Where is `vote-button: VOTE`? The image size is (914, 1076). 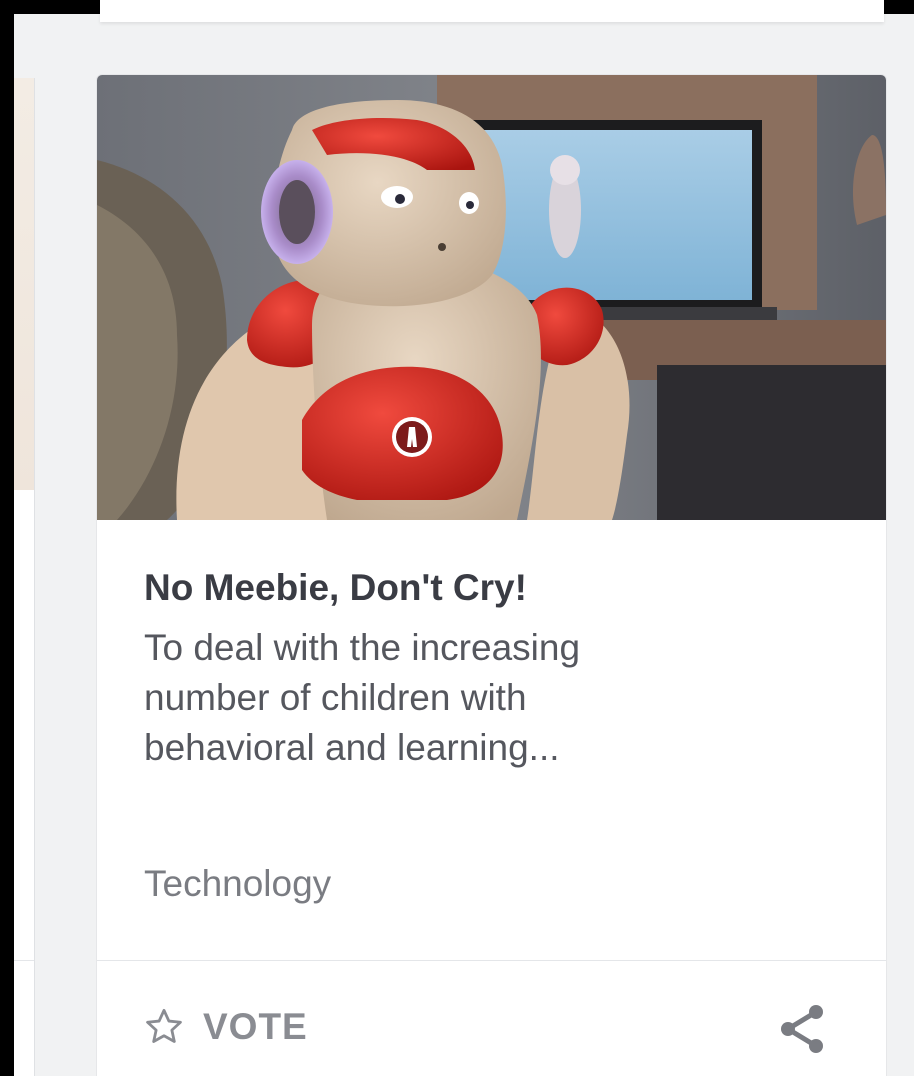
vote-button: VOTE is located at coordinates (225, 1027).